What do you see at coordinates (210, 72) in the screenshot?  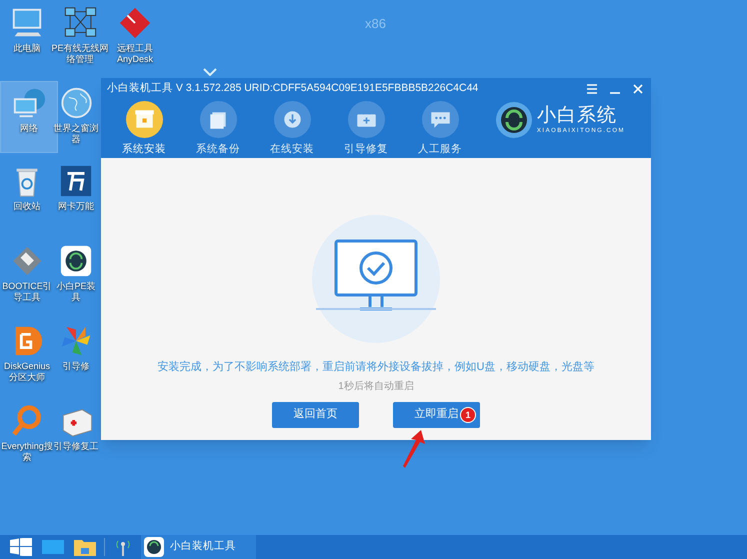 I see `chevron-down-icon` at bounding box center [210, 72].